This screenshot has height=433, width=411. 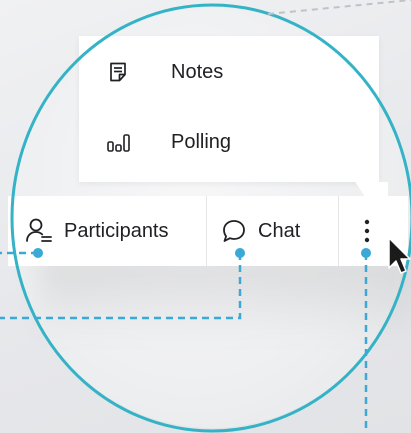 I want to click on participants-icon, so click(x=39, y=231).